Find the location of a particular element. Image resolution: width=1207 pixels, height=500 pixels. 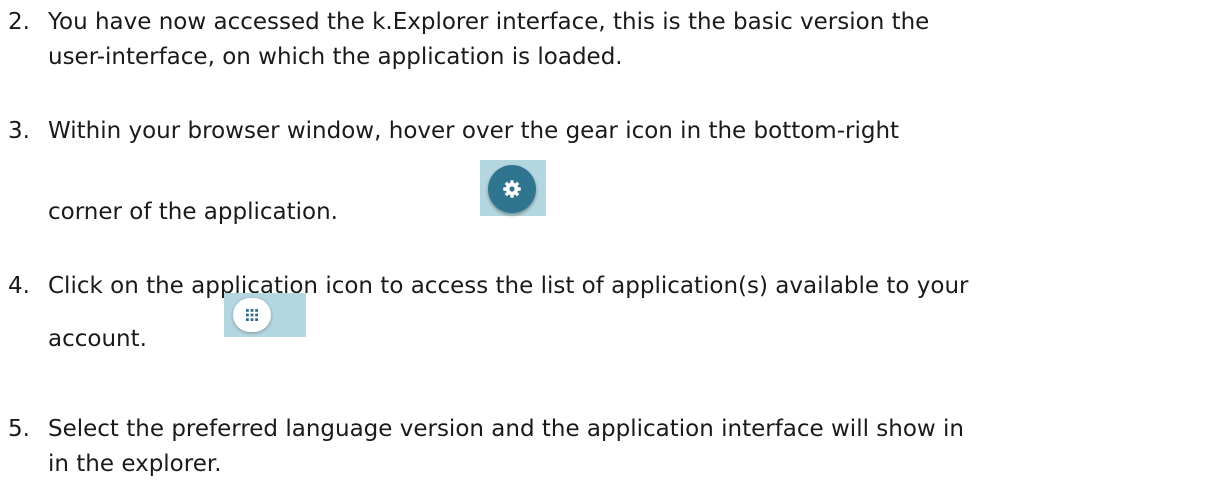

apps-button-screenshot is located at coordinates (265, 315).